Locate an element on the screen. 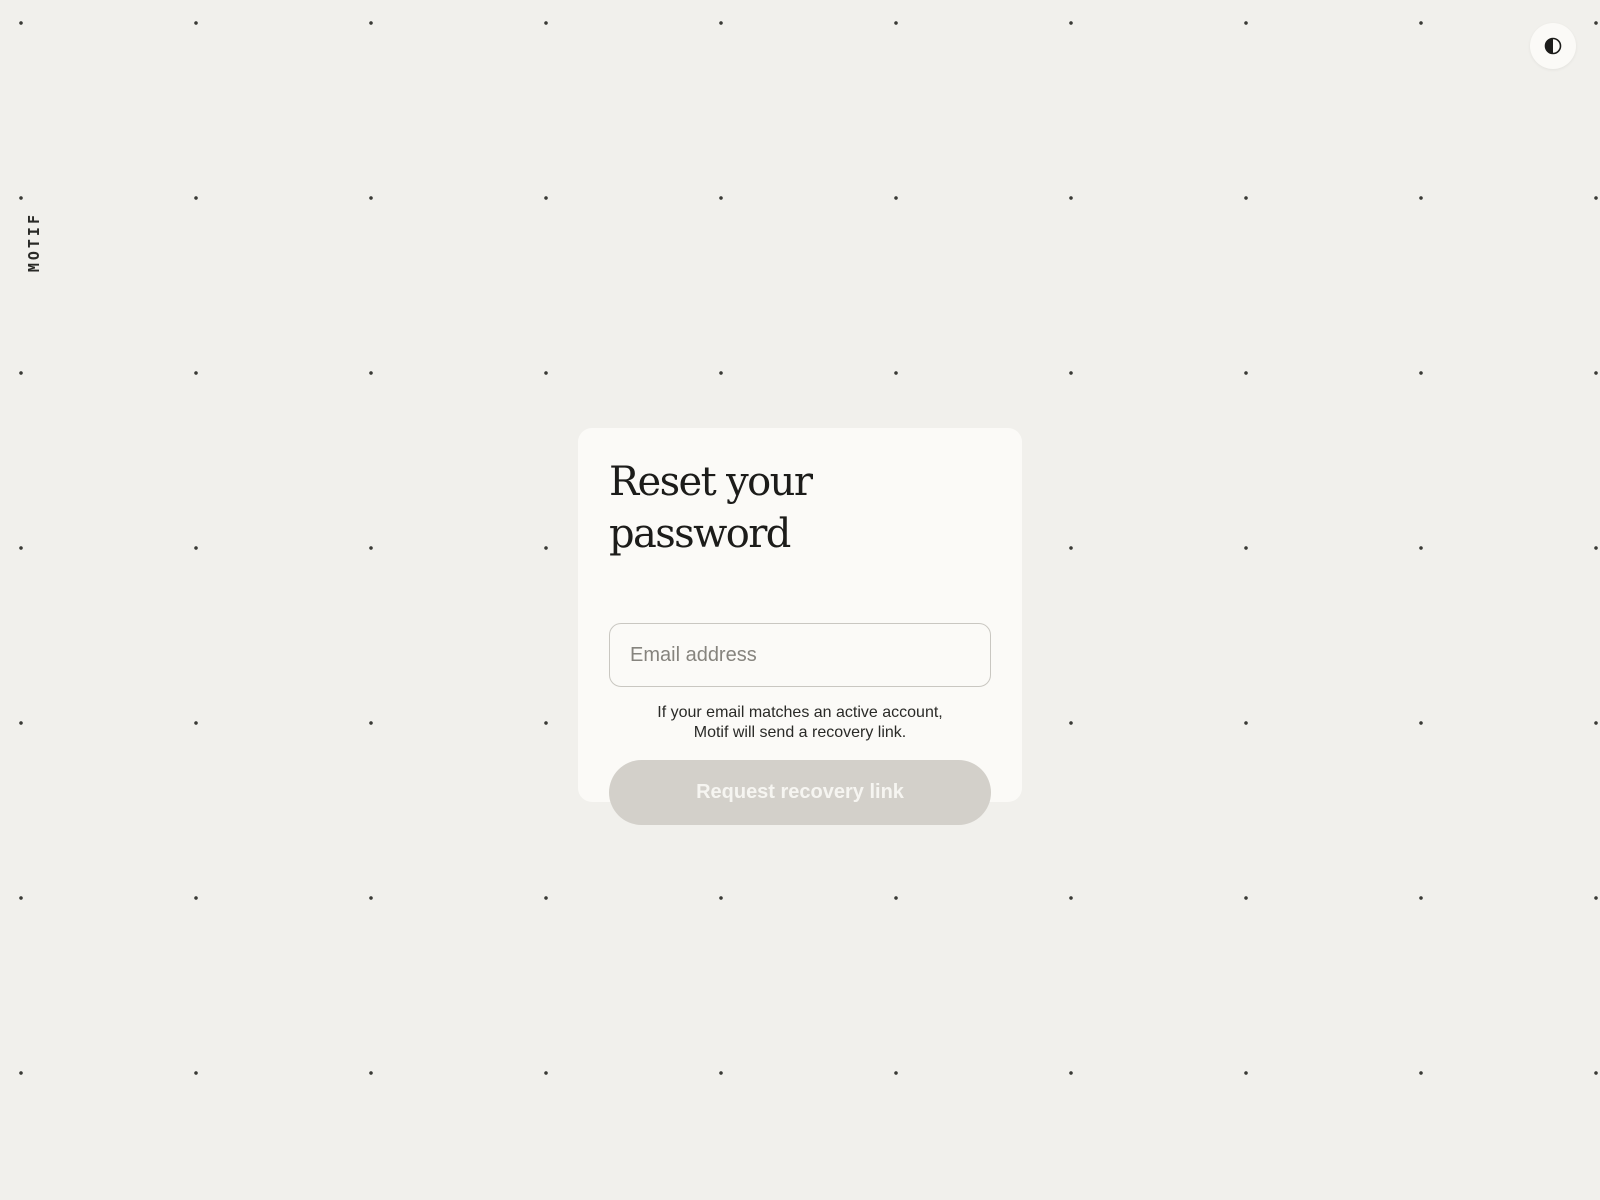 This screenshot has height=1200, width=1600. recovery-hint-line-2: Motif will send a recovery link. is located at coordinates (800, 732).